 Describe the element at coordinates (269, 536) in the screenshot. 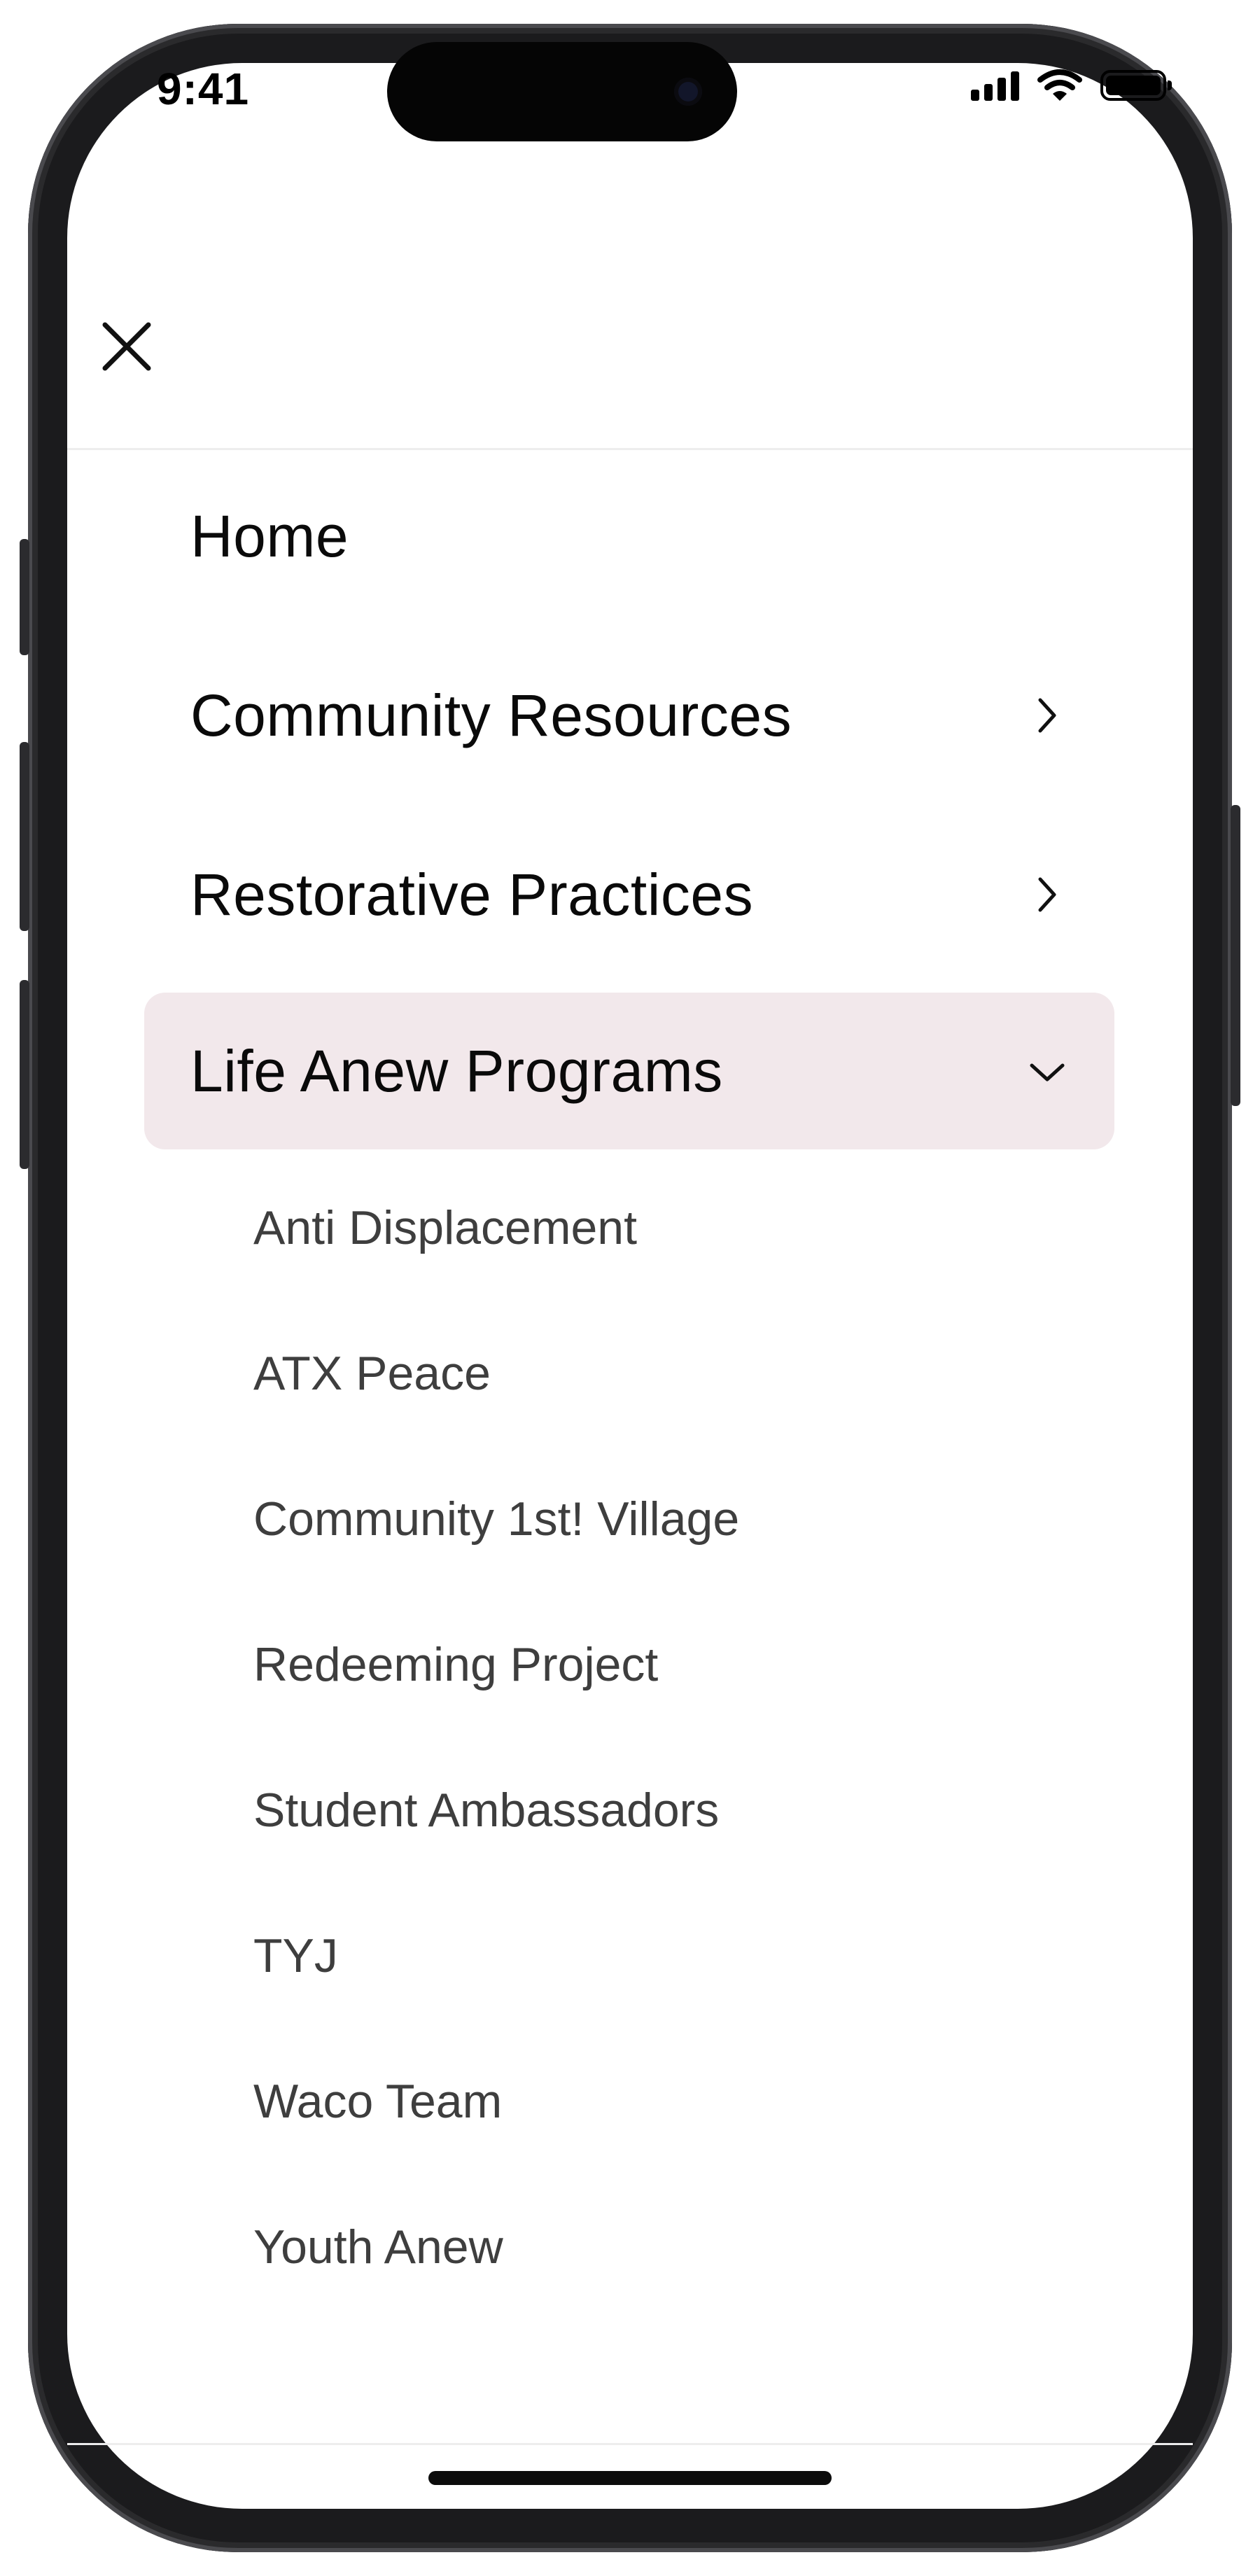

I see `menu-item-label: Home` at that location.